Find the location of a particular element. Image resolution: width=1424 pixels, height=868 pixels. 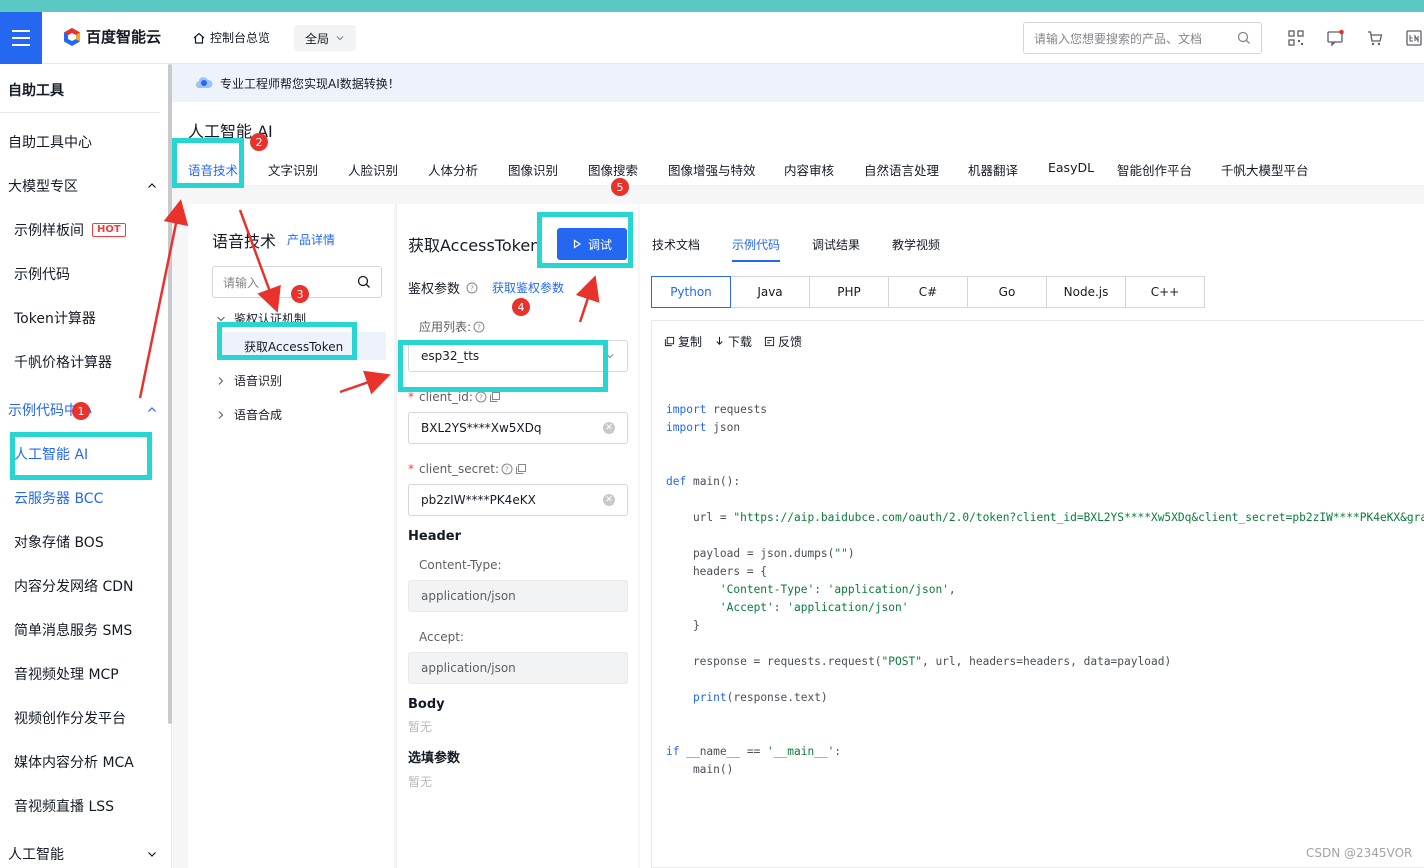

feedback-icon is located at coordinates (769, 341).